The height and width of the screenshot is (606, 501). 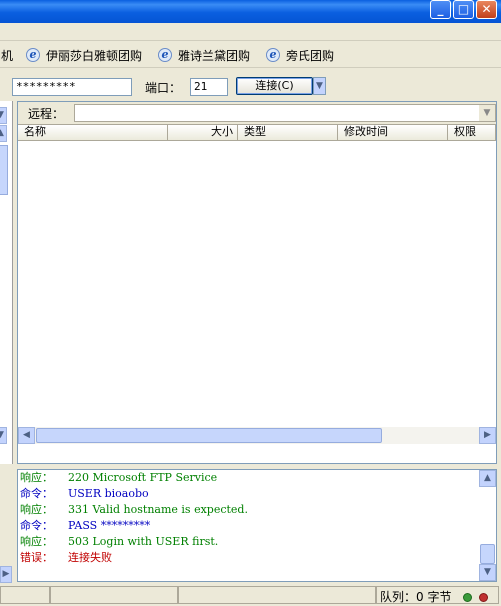 What do you see at coordinates (288, 133) in the screenshot?
I see `column-type: 类型` at bounding box center [288, 133].